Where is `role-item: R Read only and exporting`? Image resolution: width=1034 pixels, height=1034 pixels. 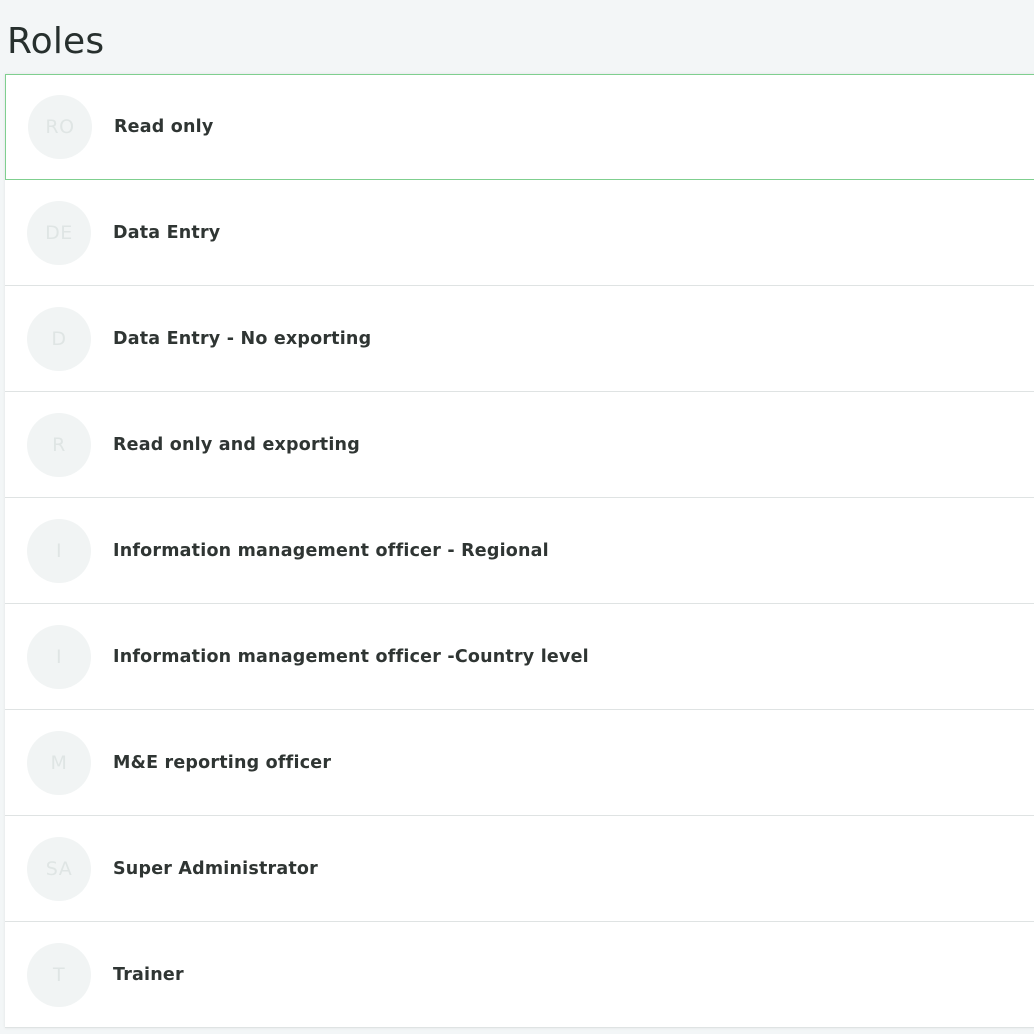
role-item: R Read only and exporting is located at coordinates (519, 445).